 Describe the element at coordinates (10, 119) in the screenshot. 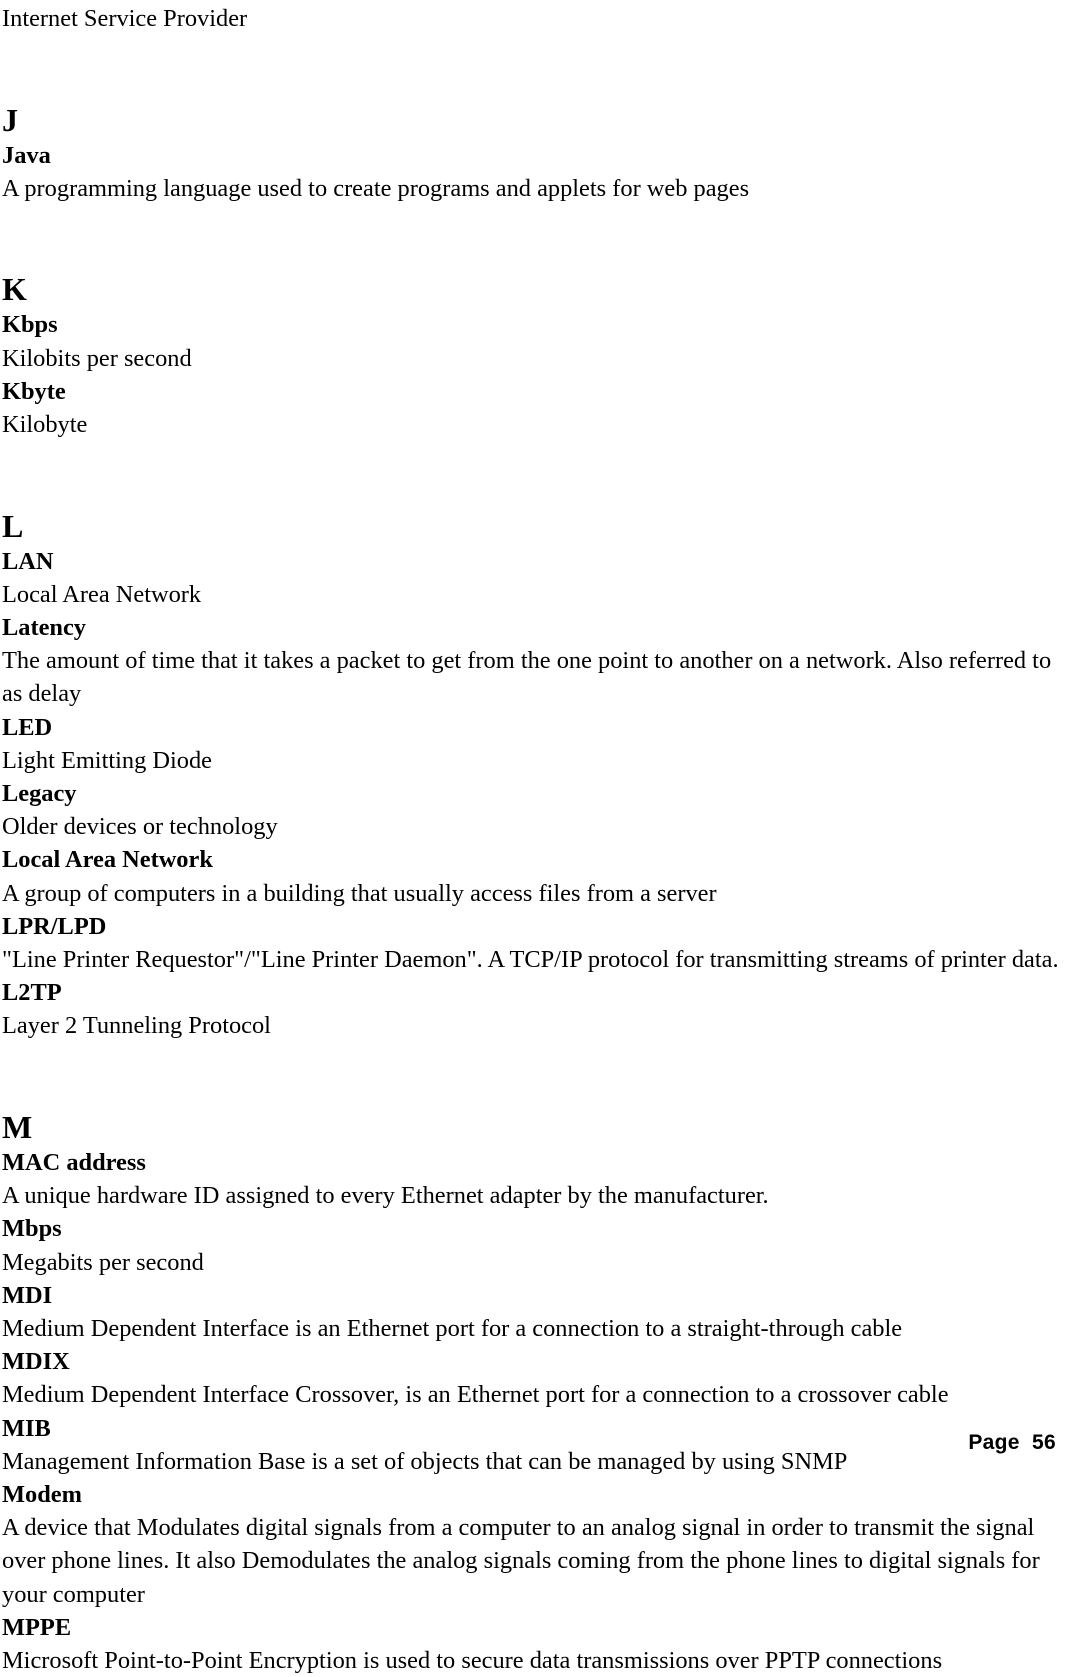

I see `section-heading-j: J` at that location.